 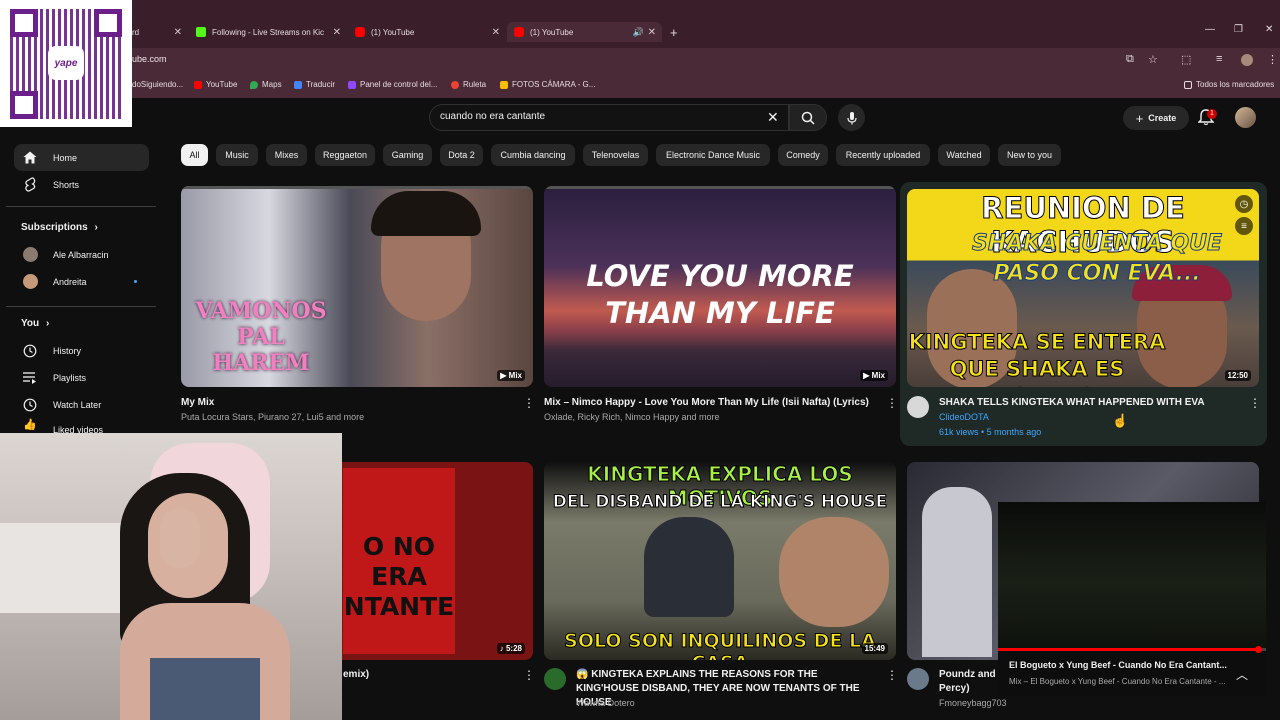 What do you see at coordinates (883, 155) in the screenshot?
I see `chip-recently-uploaded: Recently uploaded` at bounding box center [883, 155].